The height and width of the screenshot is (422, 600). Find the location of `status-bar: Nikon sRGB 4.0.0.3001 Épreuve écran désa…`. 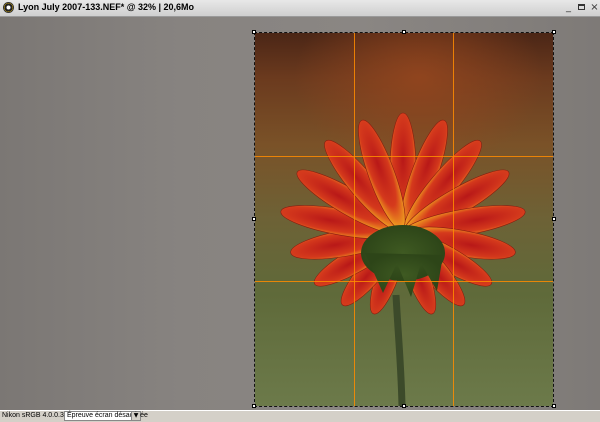

status-bar: Nikon sRGB 4.0.0.3001 Épreuve écran désa… is located at coordinates (300, 416).